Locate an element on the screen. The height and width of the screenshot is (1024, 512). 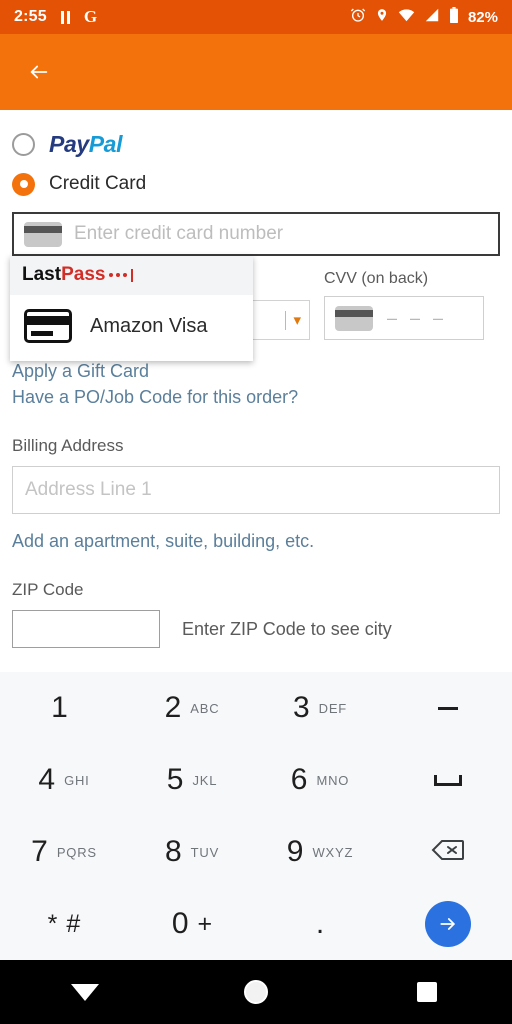
dash-icon is located at coordinates (448, 708).